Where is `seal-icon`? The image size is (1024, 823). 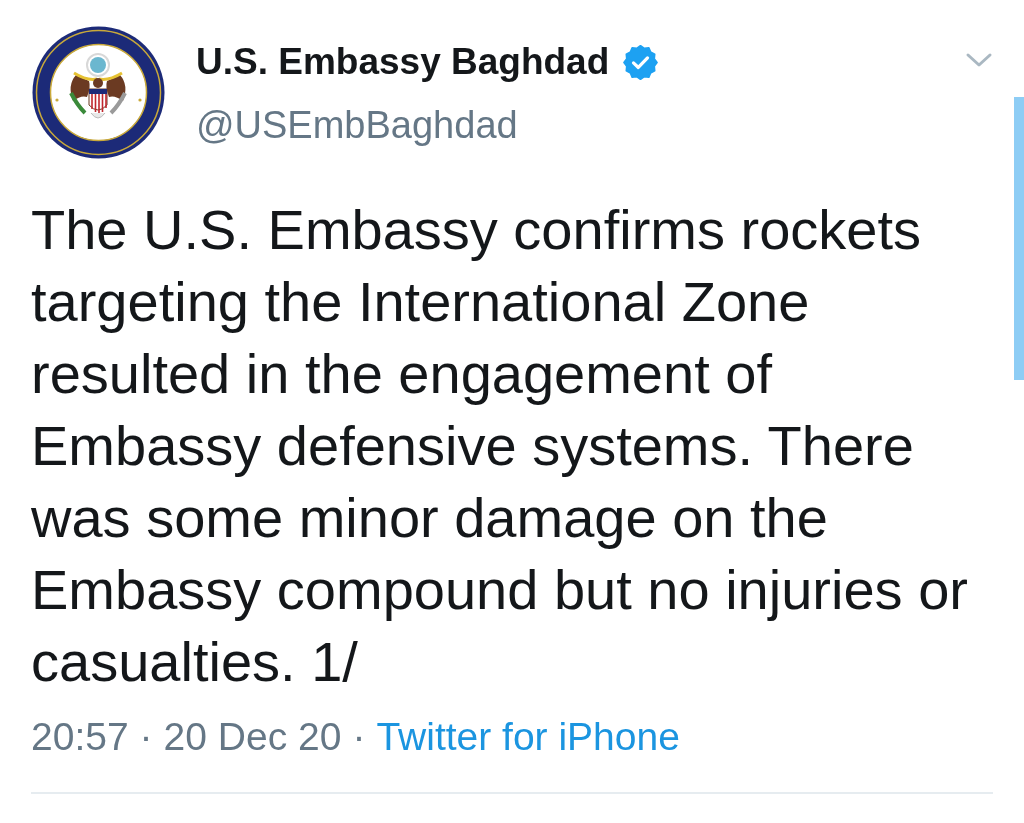 seal-icon is located at coordinates (98, 92).